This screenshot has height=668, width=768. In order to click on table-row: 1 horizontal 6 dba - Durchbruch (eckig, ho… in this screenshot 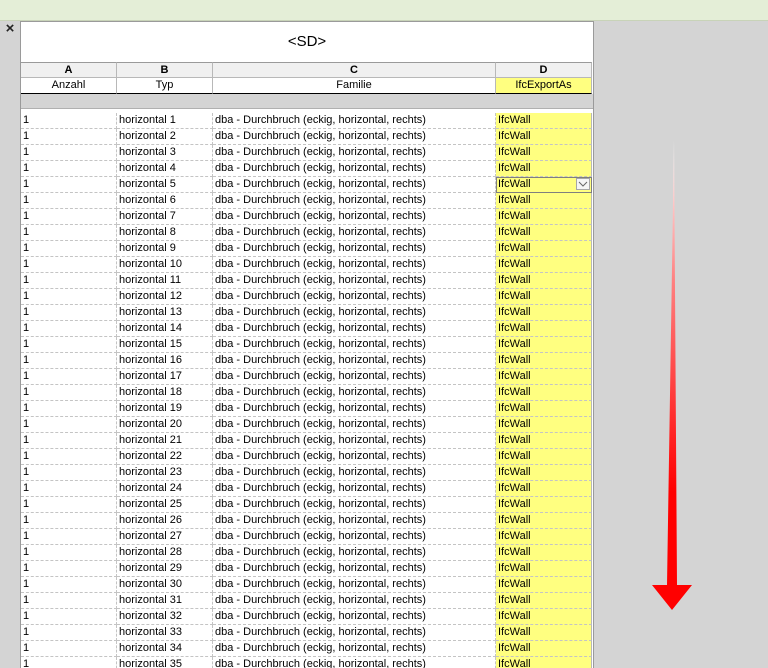, I will do `click(307, 201)`.